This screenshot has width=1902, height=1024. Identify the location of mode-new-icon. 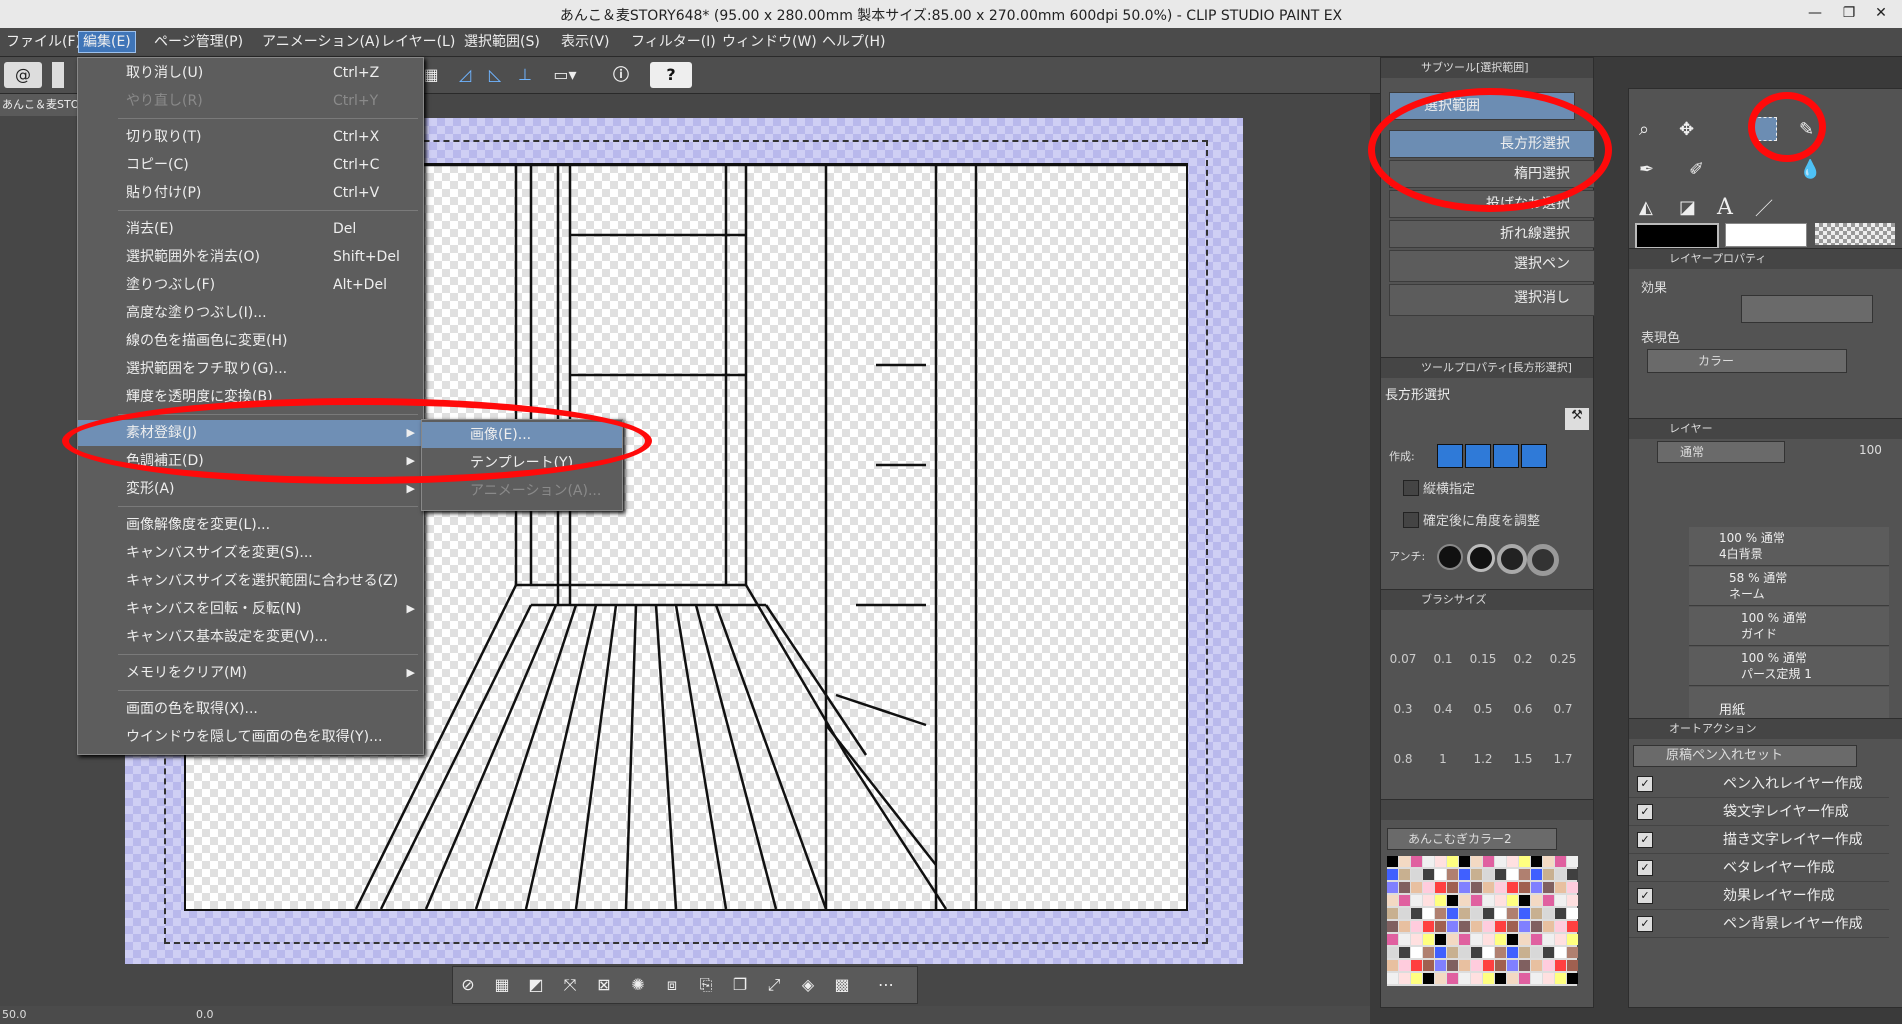
(1450, 456).